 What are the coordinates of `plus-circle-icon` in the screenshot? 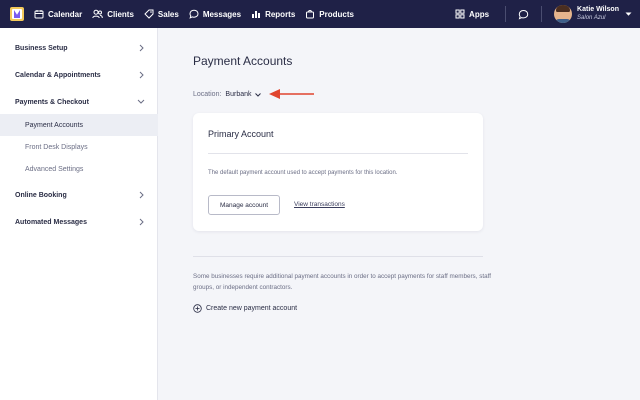 It's located at (197, 308).